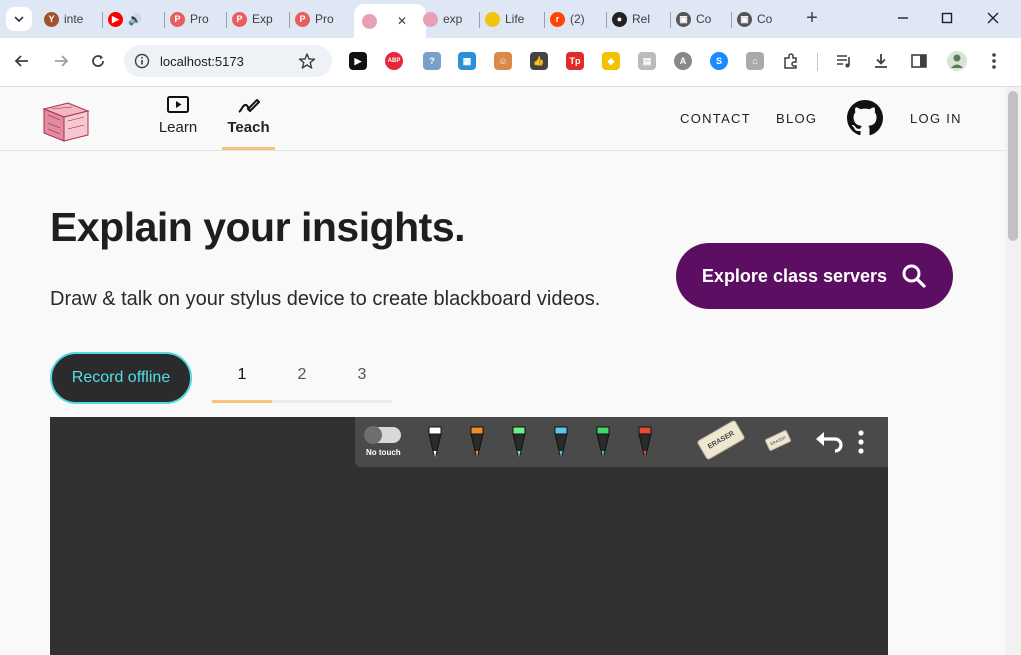  I want to click on page-scrollbar, so click(1013, 371).